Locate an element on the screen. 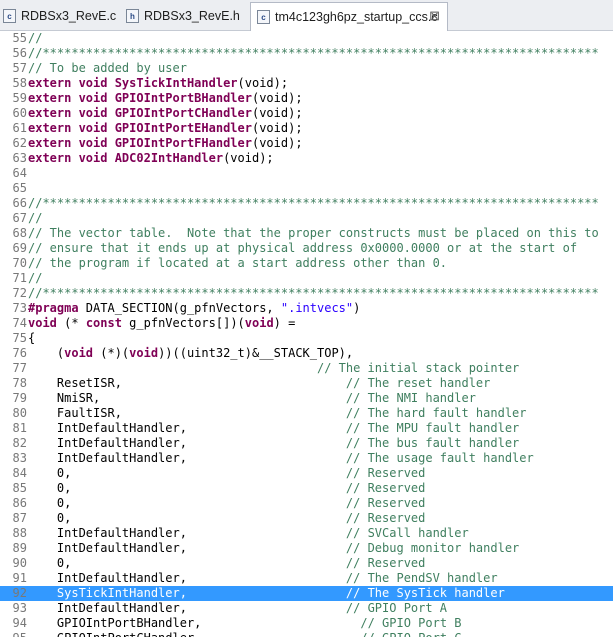 The image size is (613, 637). code-line: 71// is located at coordinates (306, 278).